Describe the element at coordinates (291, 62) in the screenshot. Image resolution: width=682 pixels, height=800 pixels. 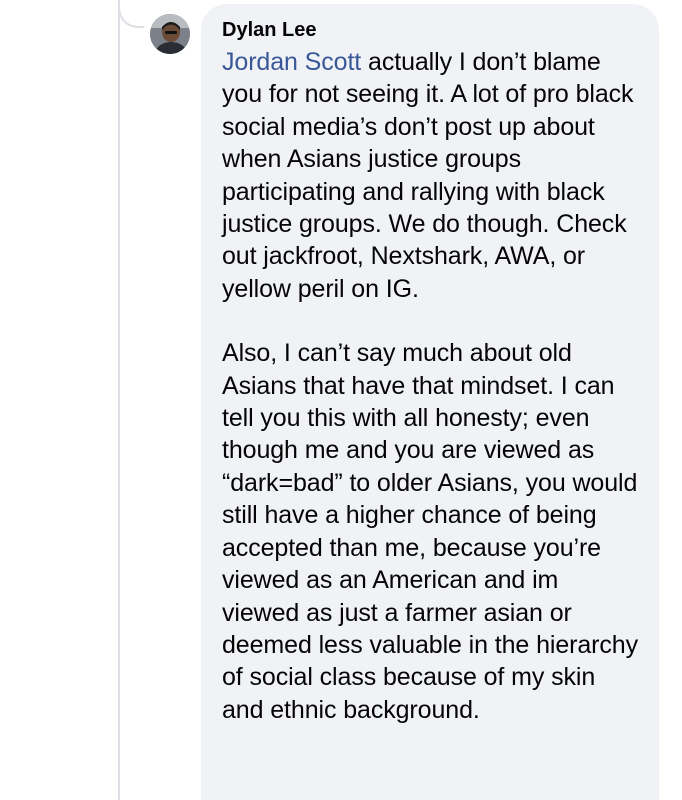
I see `mention-link: Jordan Scott` at that location.